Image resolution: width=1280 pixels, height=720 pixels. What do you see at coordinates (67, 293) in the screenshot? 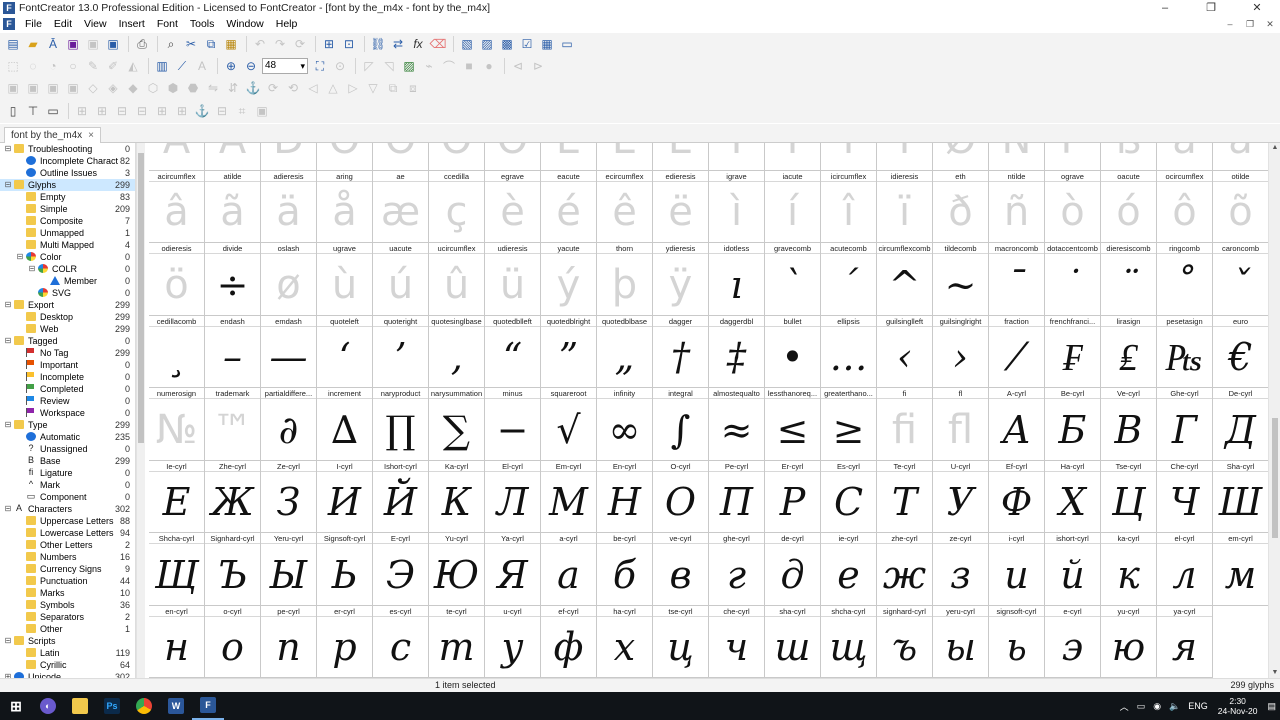
I see `tree-item-svg: SVG 0` at bounding box center [67, 293].